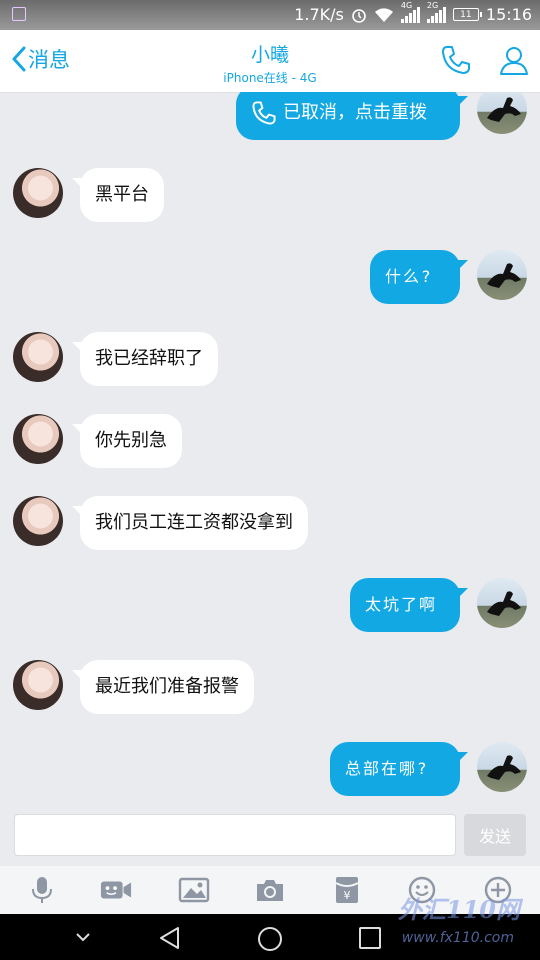 The height and width of the screenshot is (960, 540). I want to click on clock: 15:16, so click(508, 14).